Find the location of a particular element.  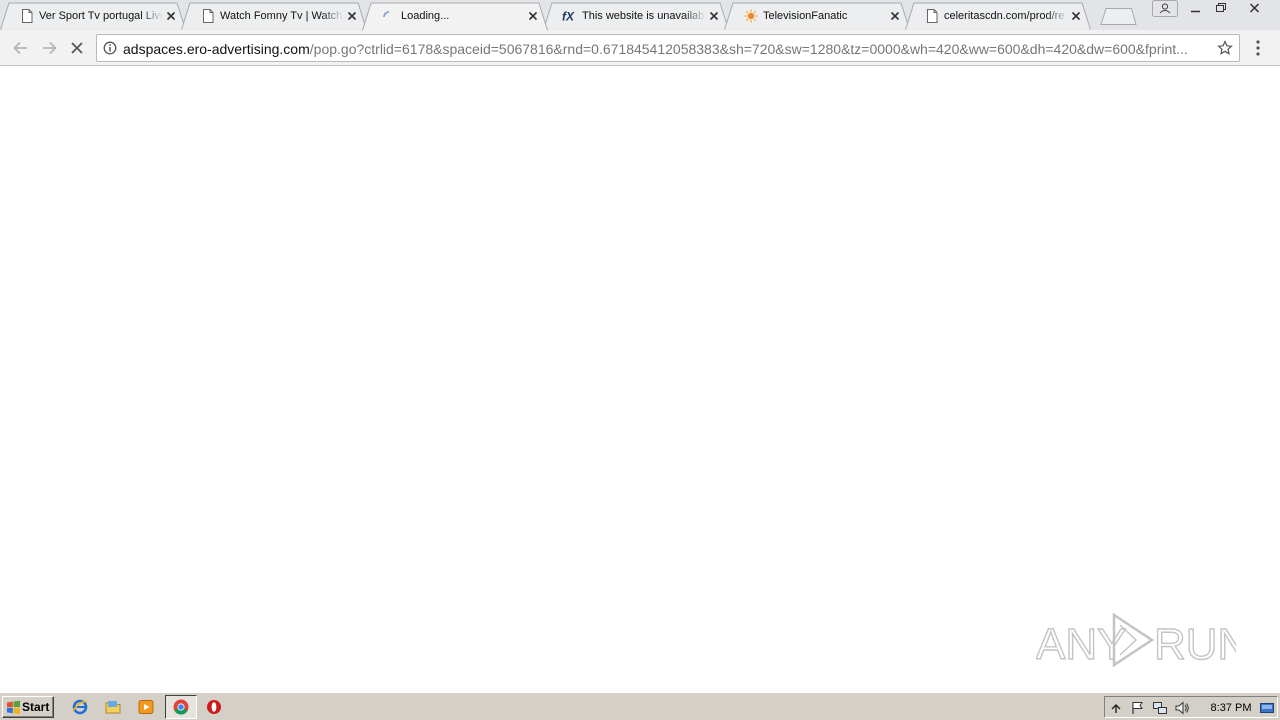

flag-icon is located at coordinates (1138, 708).